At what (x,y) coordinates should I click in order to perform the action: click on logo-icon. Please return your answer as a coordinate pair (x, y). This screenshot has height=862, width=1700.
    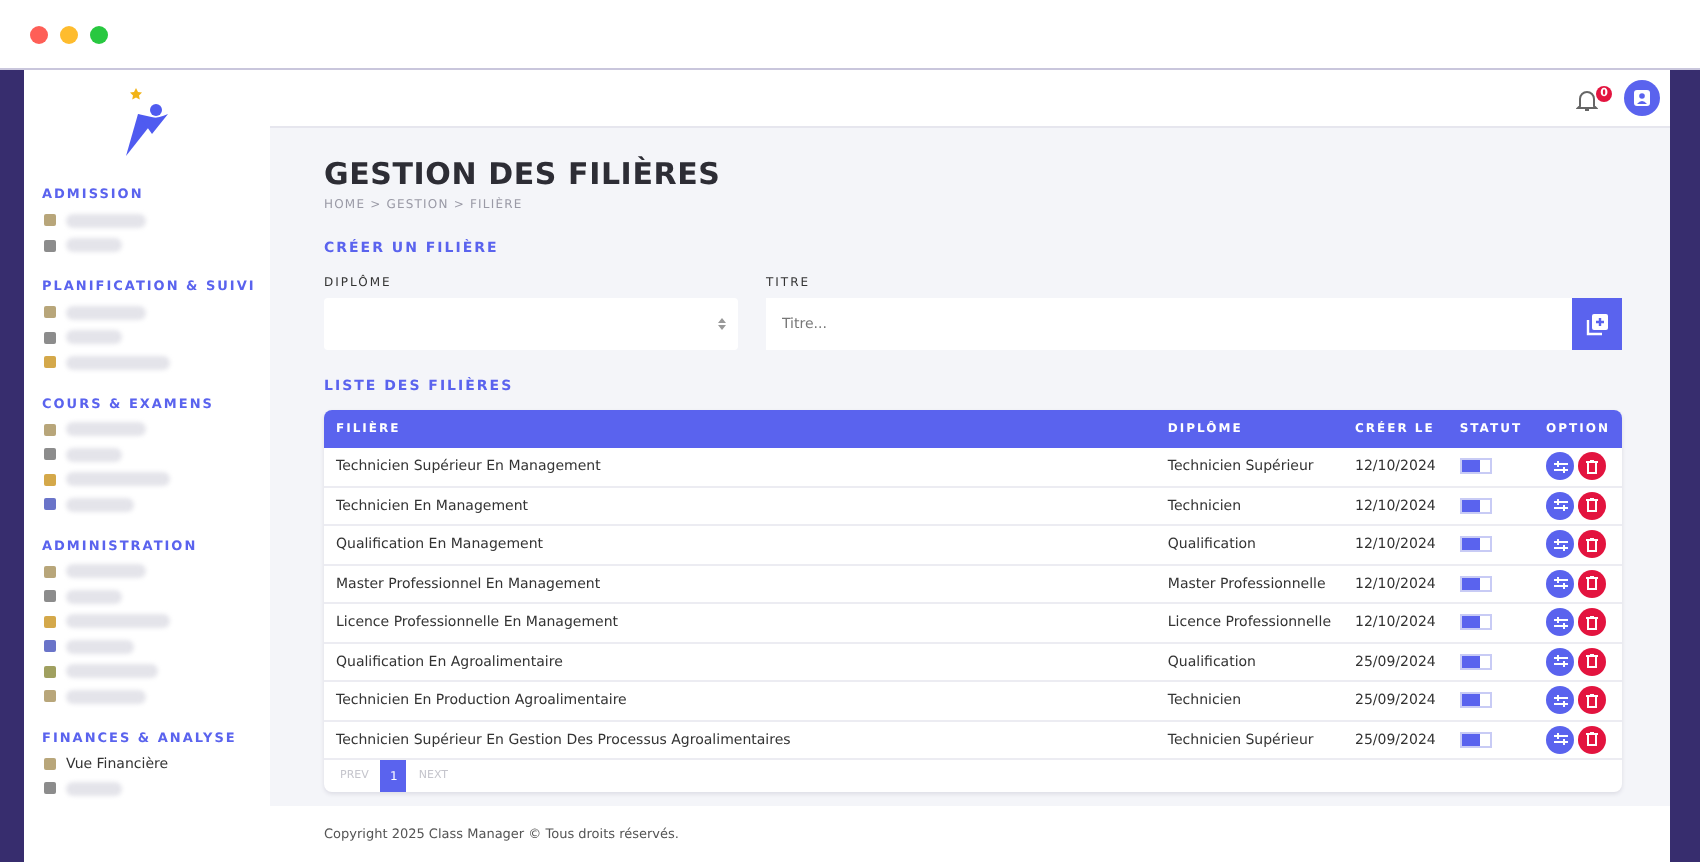
    Looking at the image, I should click on (146, 122).